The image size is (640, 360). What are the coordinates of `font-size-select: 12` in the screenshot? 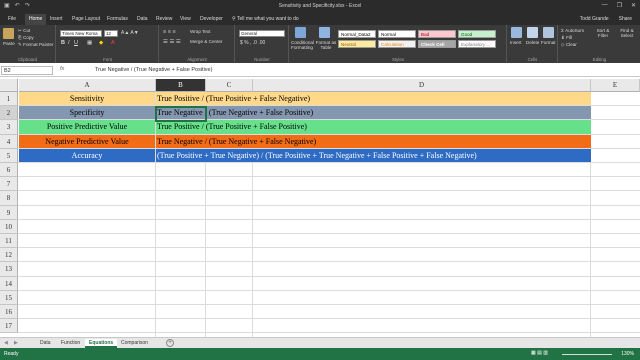 It's located at (111, 33).